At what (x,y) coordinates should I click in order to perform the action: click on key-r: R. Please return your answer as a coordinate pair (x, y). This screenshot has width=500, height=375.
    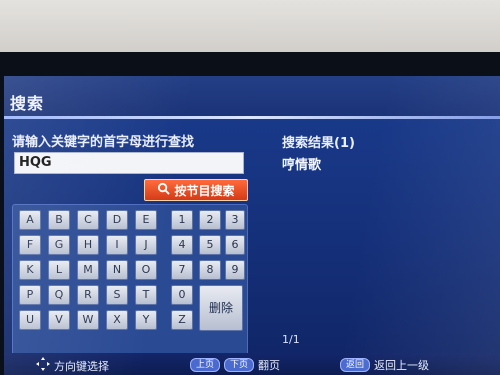
    Looking at the image, I should click on (88, 295).